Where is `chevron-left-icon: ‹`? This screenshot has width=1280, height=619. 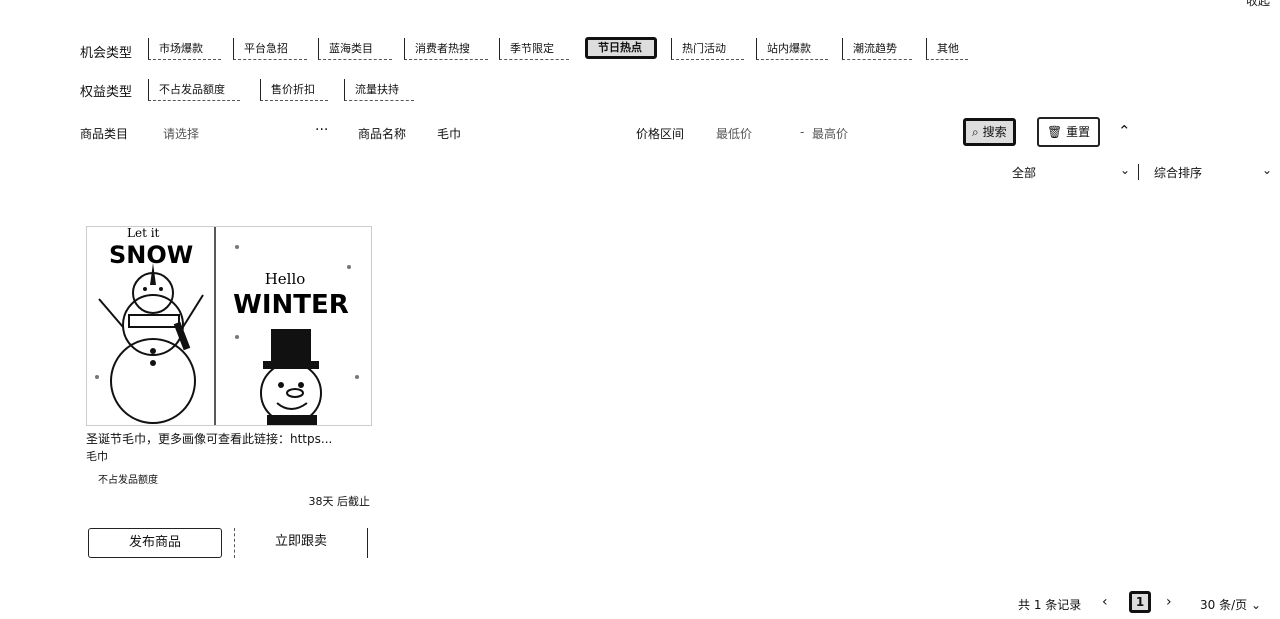
chevron-left-icon: ‹ is located at coordinates (1105, 602).